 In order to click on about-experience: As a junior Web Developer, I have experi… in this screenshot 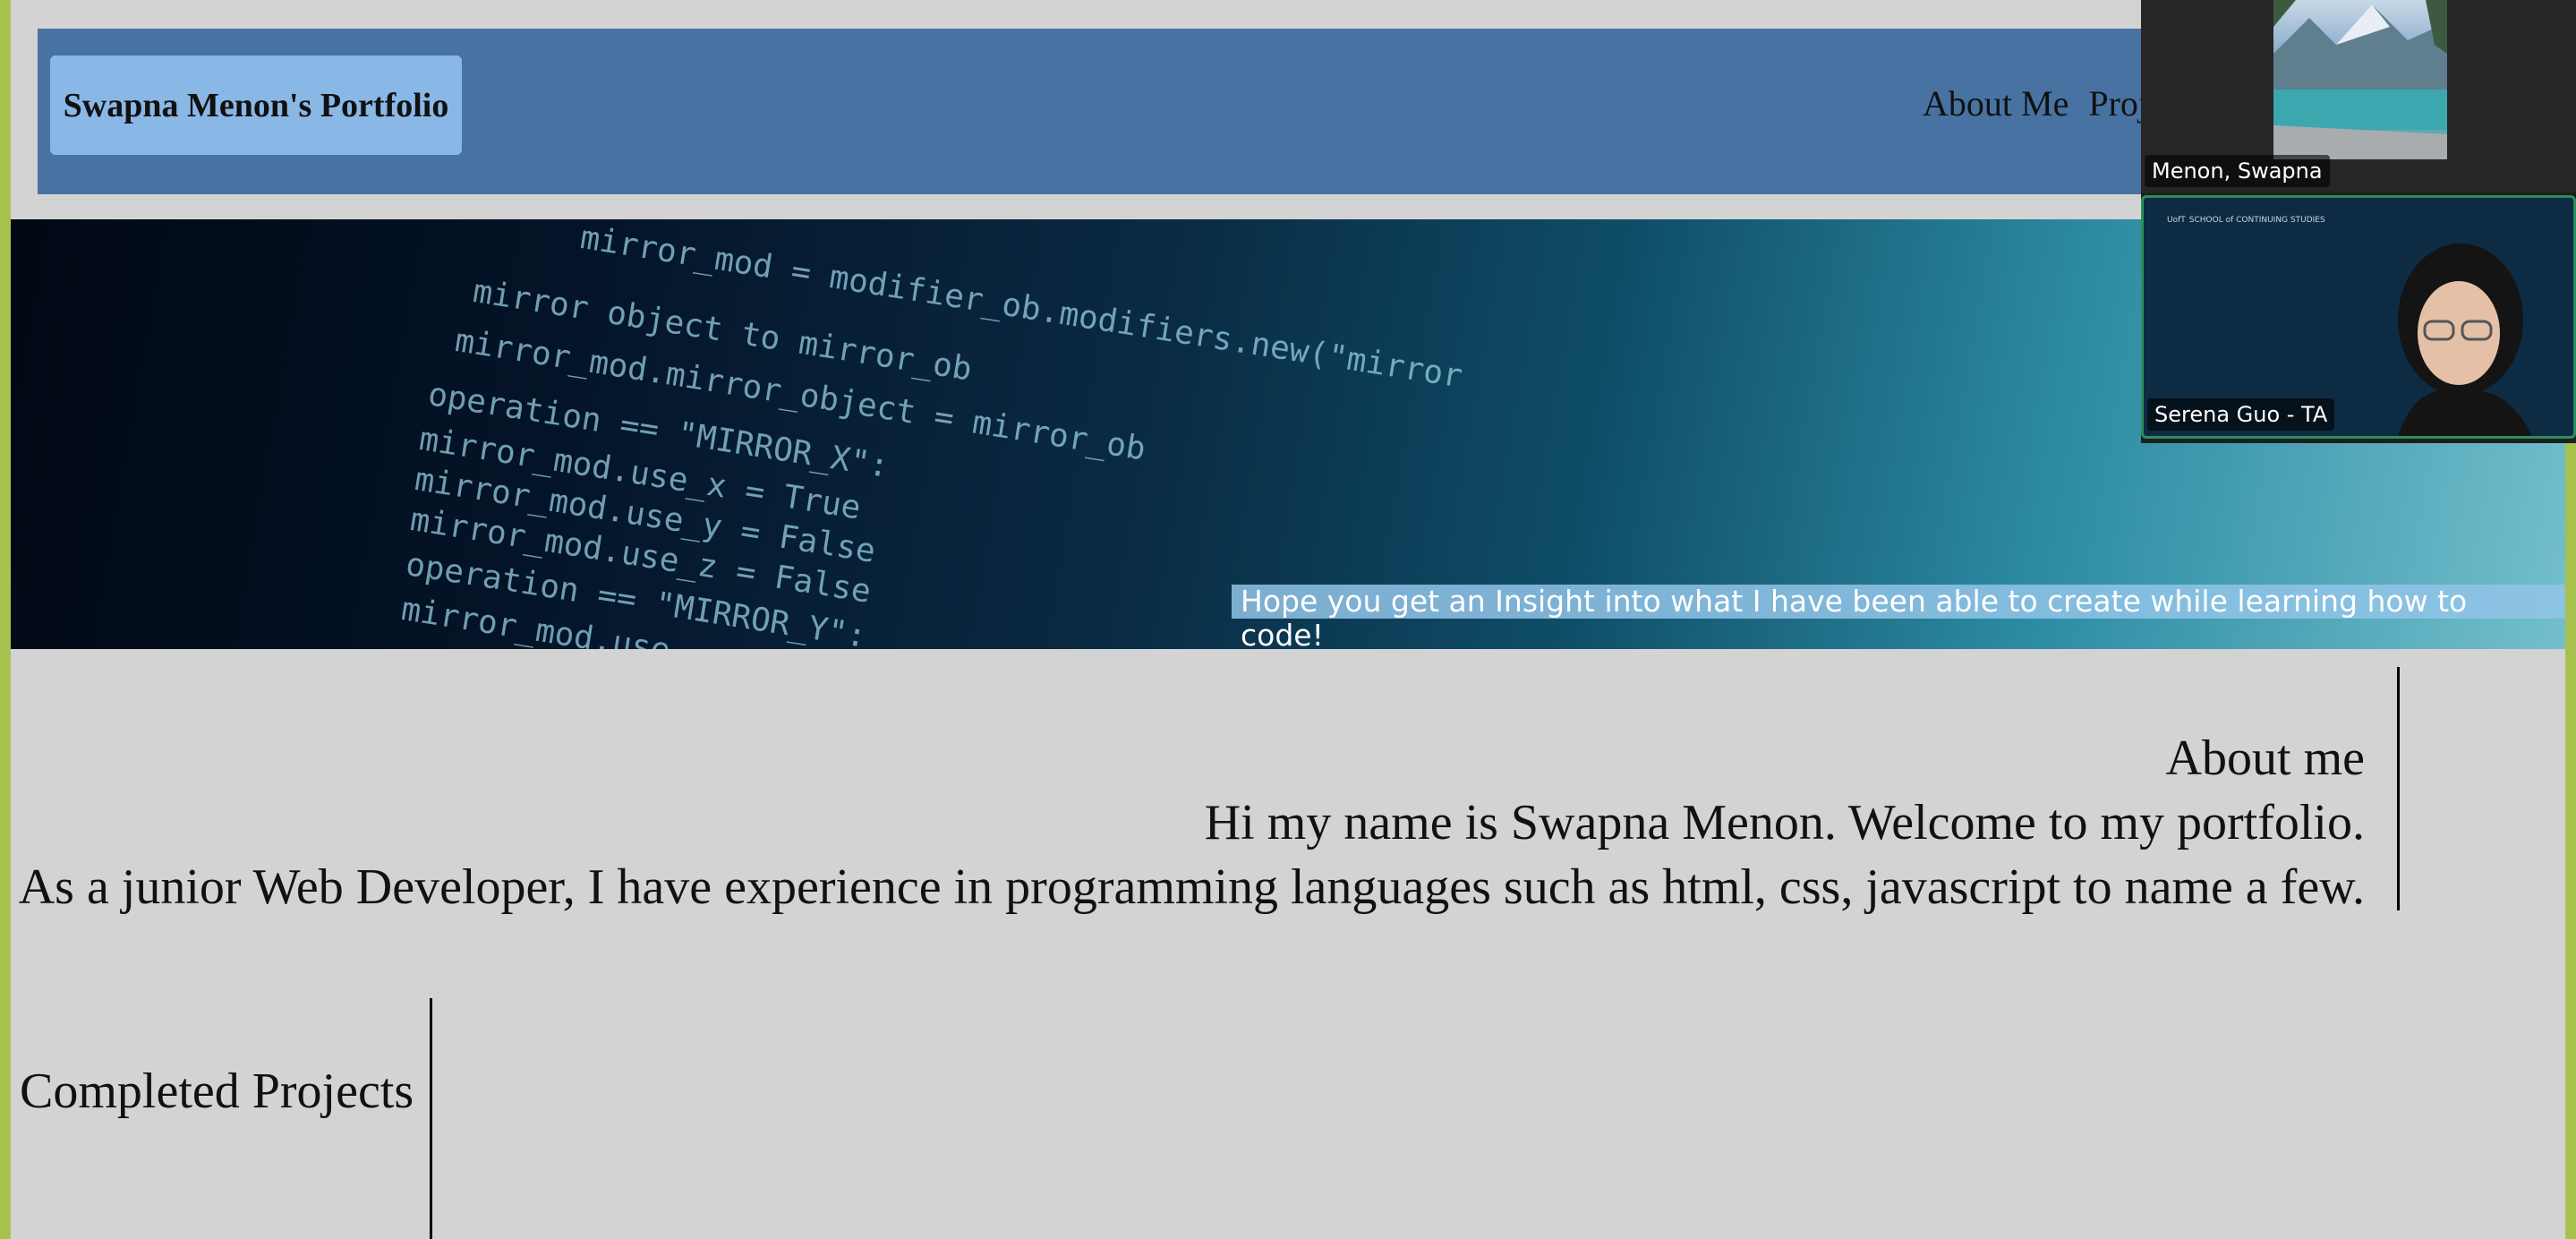, I will do `click(1191, 887)`.